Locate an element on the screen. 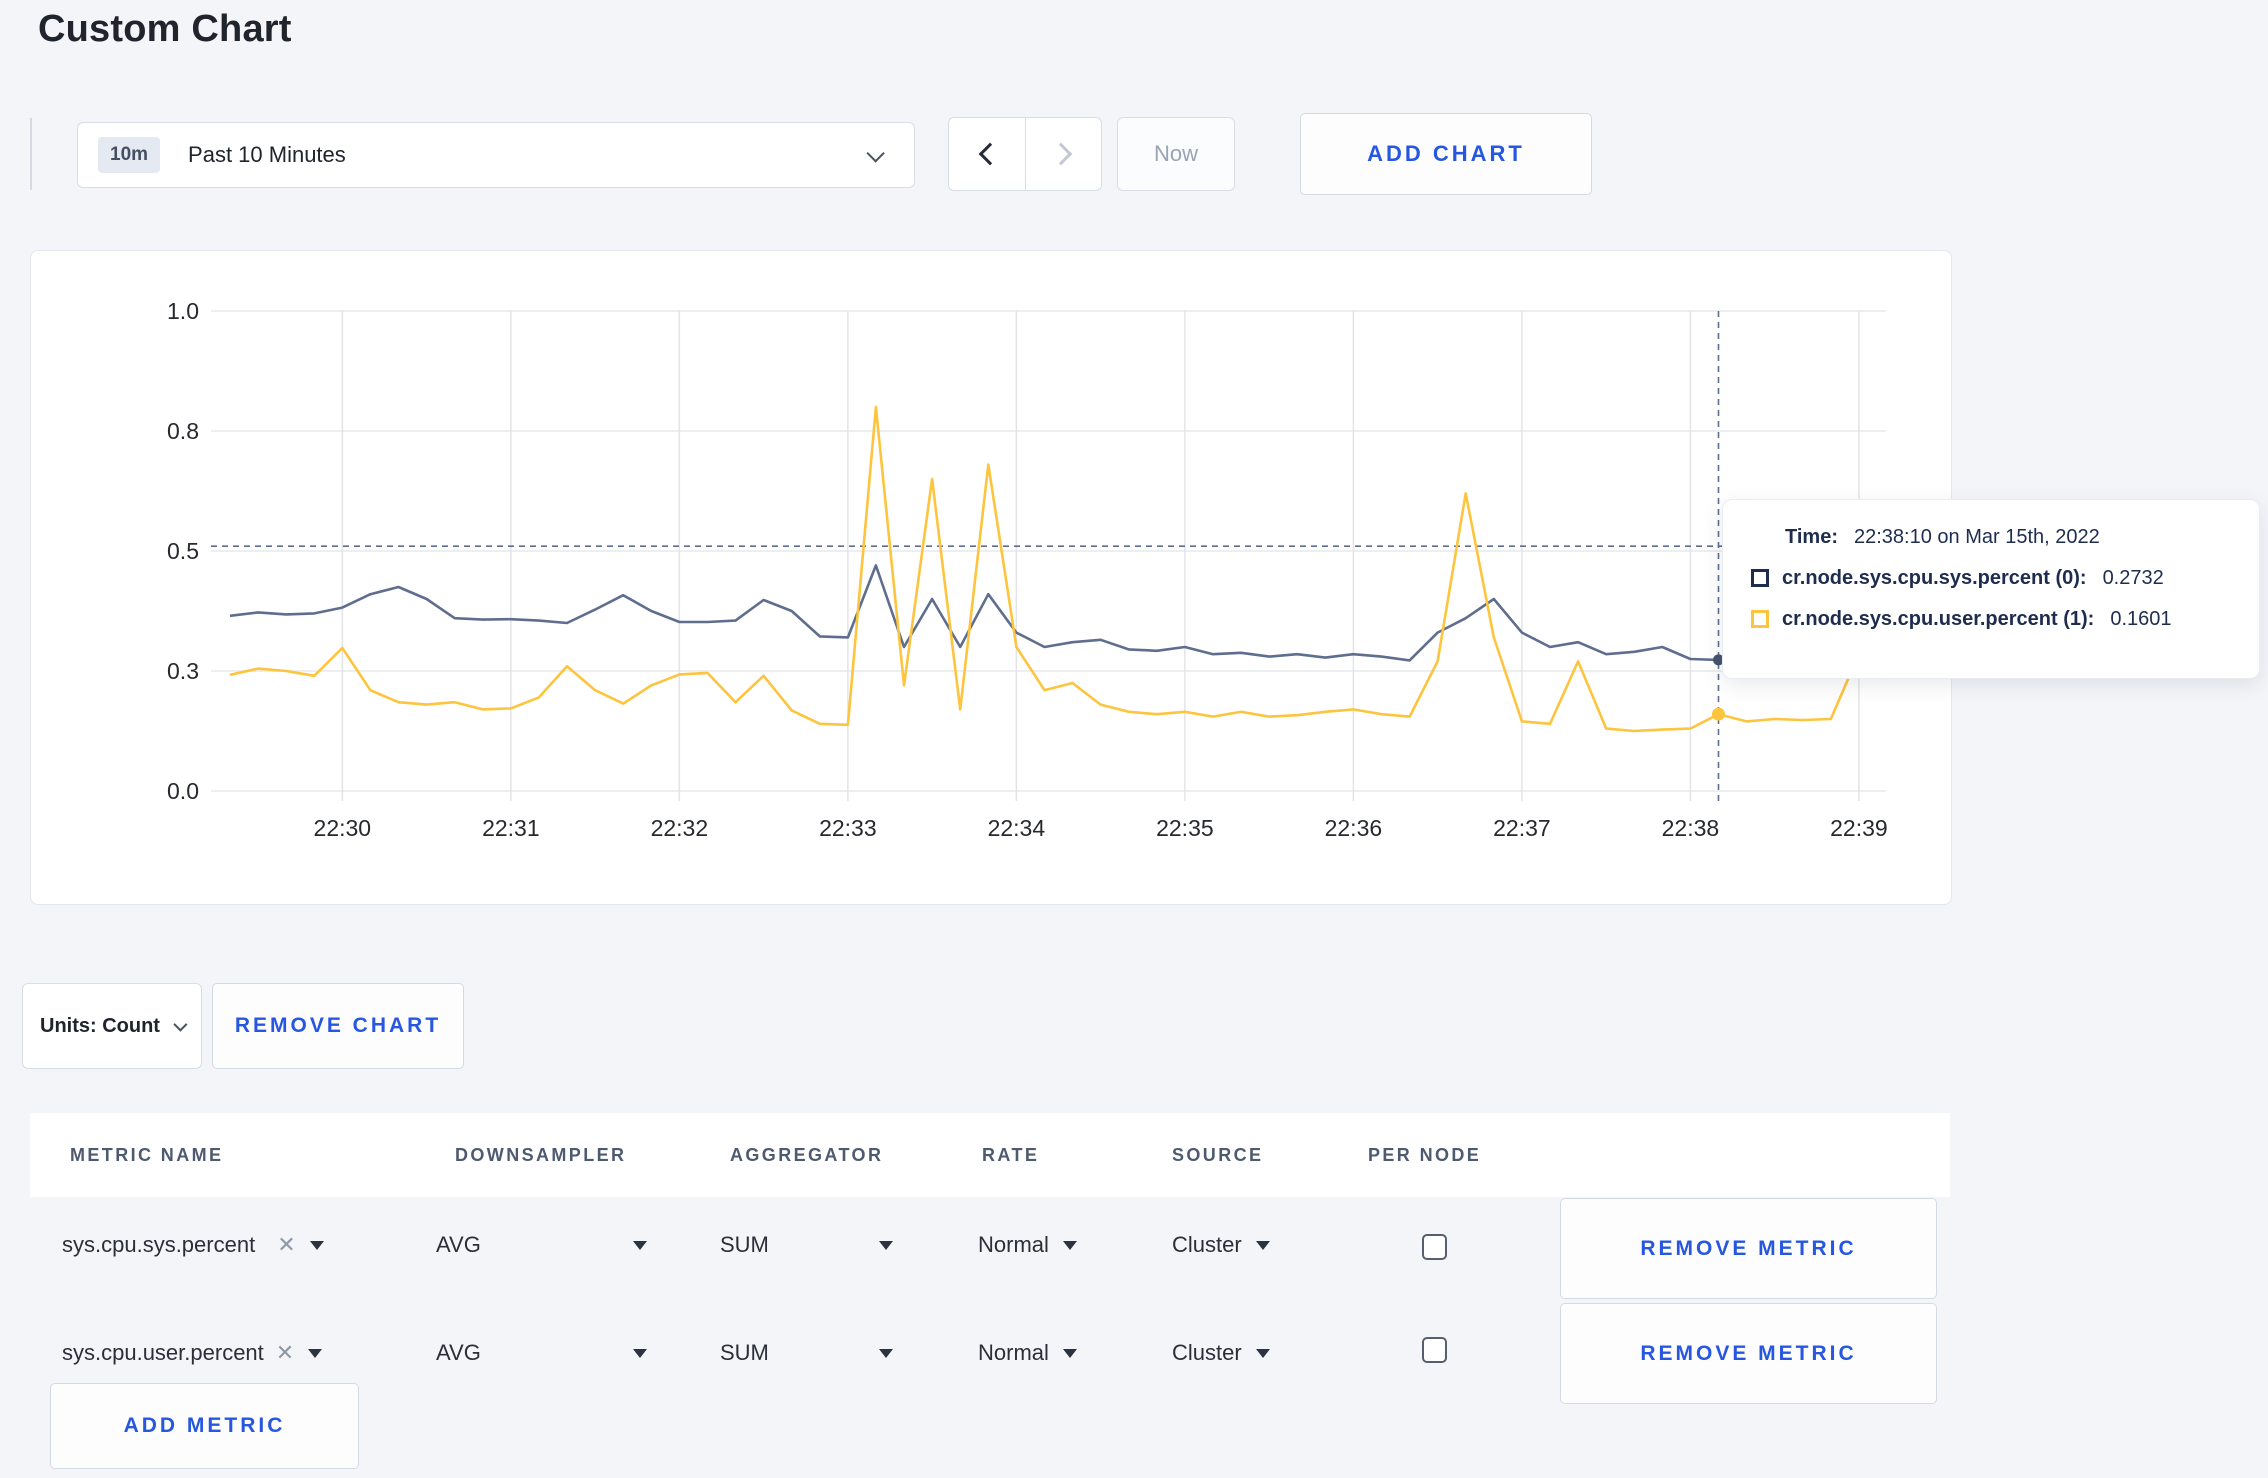 The image size is (2268, 1478). svg-text: 22:32 is located at coordinates (680, 828).